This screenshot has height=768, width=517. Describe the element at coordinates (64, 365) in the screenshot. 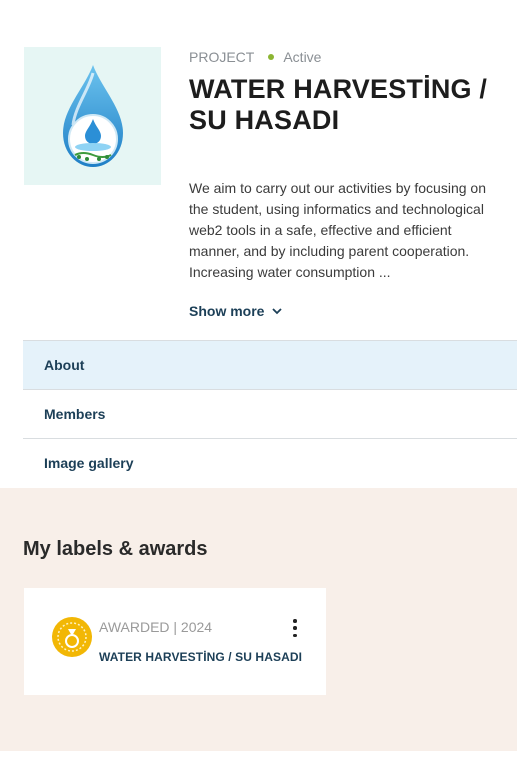

I see `tab-label: About` at that location.